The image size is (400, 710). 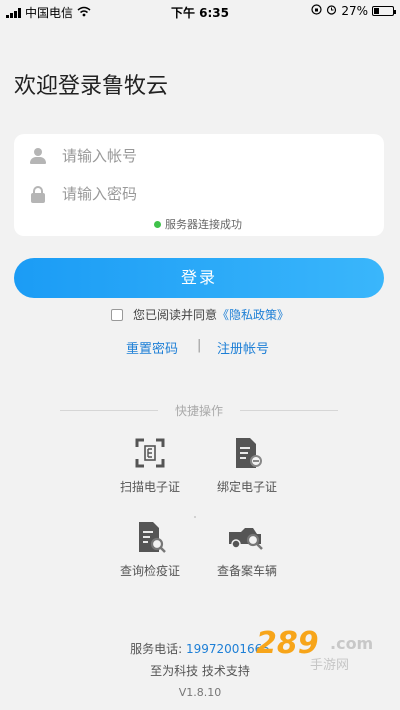 What do you see at coordinates (200, 692) in the screenshot?
I see `app-version: V1.8.10` at bounding box center [200, 692].